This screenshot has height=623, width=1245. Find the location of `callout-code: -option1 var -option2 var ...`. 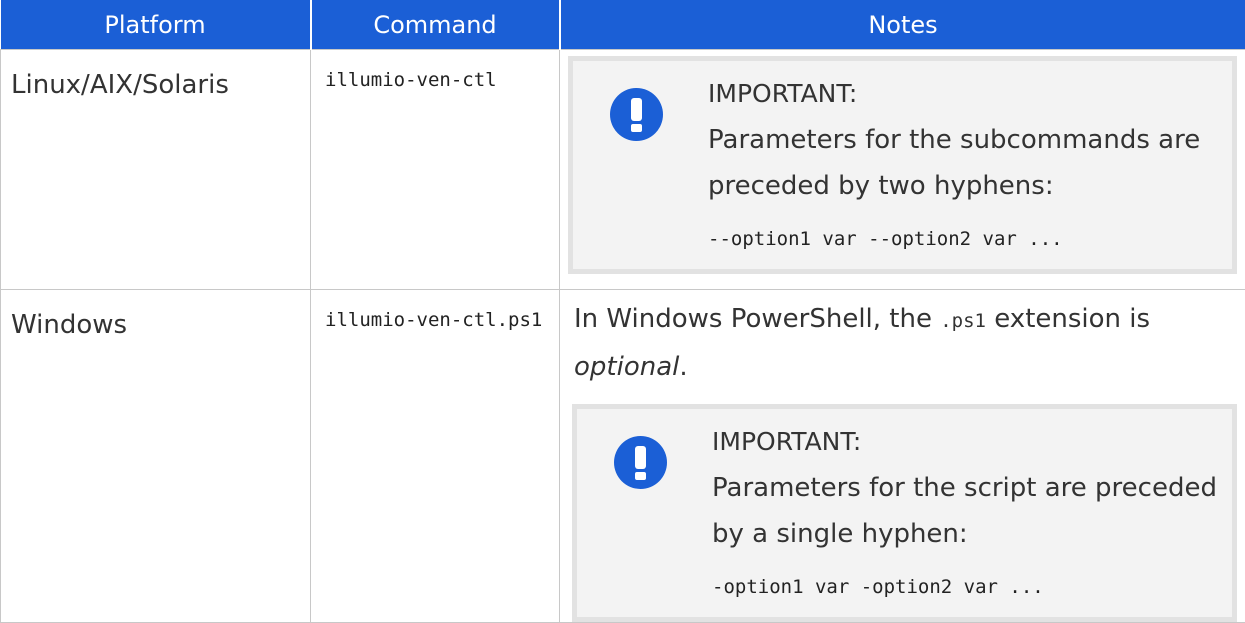

callout-code: -option1 var -option2 var ... is located at coordinates (967, 587).